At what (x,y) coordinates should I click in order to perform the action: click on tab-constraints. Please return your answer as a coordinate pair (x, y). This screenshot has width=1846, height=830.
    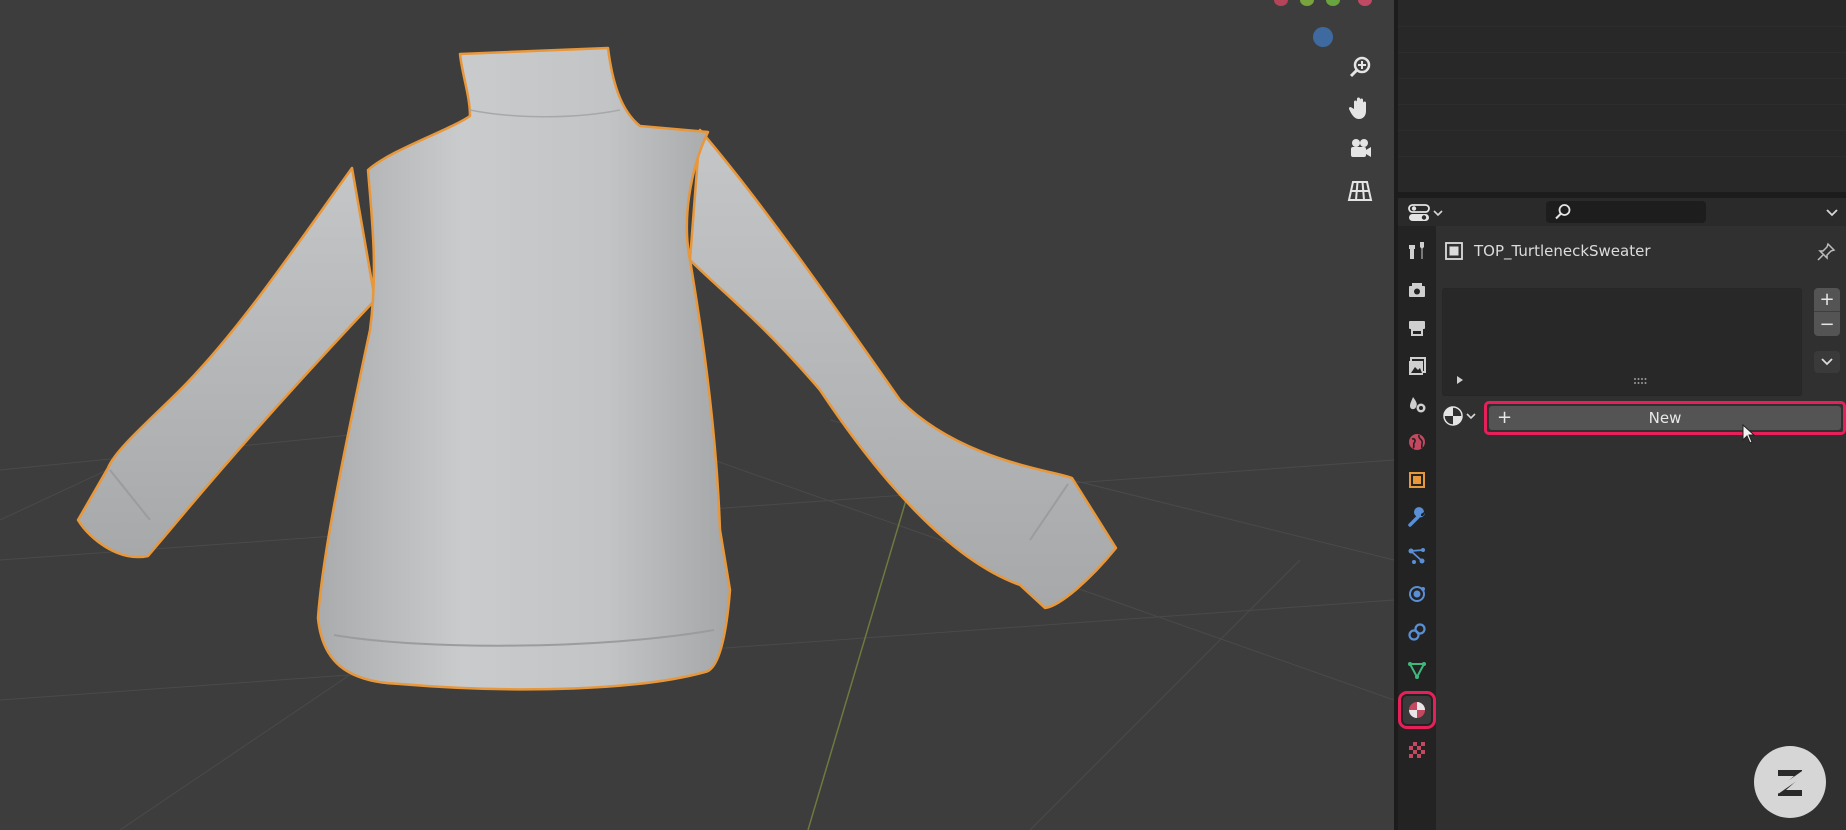
    Looking at the image, I should click on (1417, 632).